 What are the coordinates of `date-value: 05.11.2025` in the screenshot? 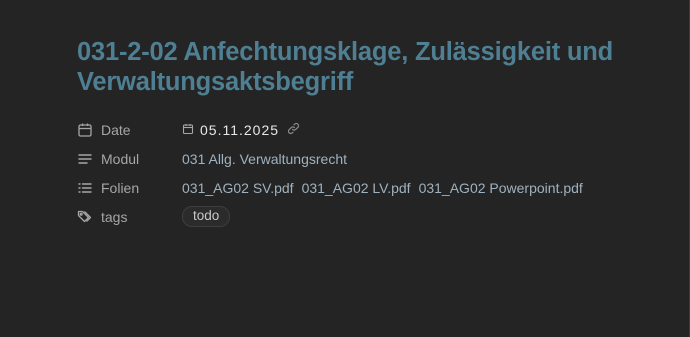 It's located at (239, 130).